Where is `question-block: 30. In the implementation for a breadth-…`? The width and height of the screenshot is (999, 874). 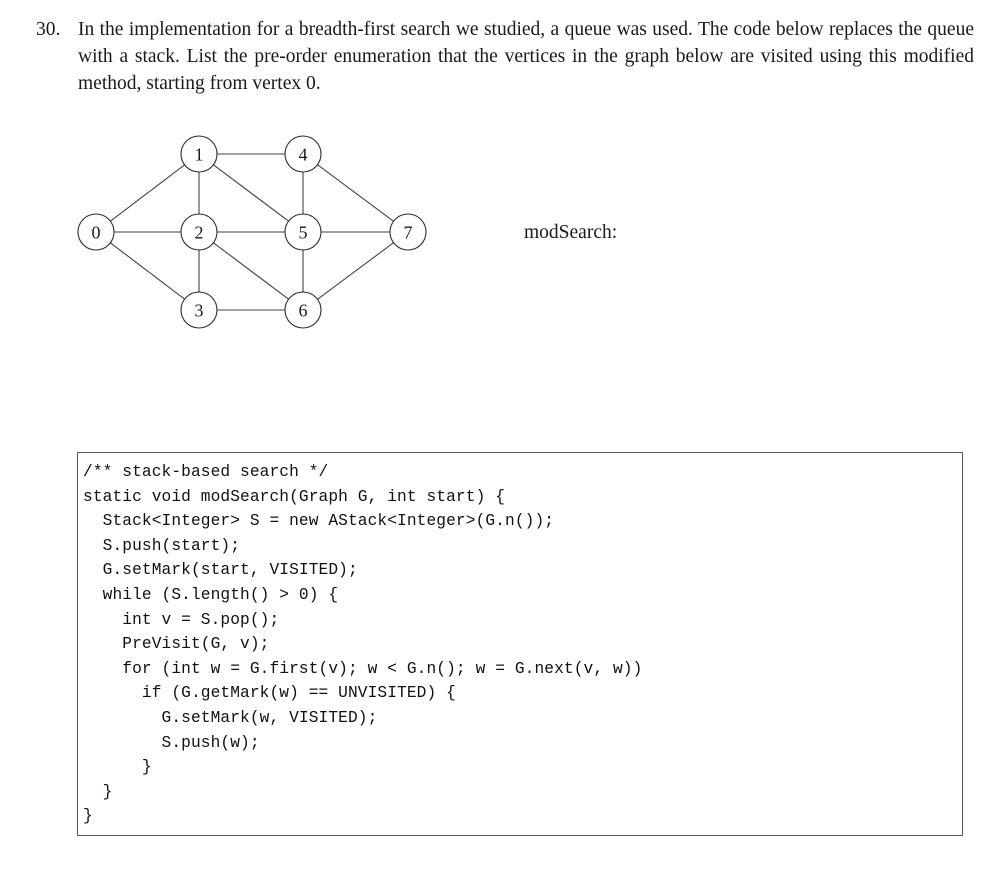 question-block: 30. In the implementation for a breadth-… is located at coordinates (506, 56).